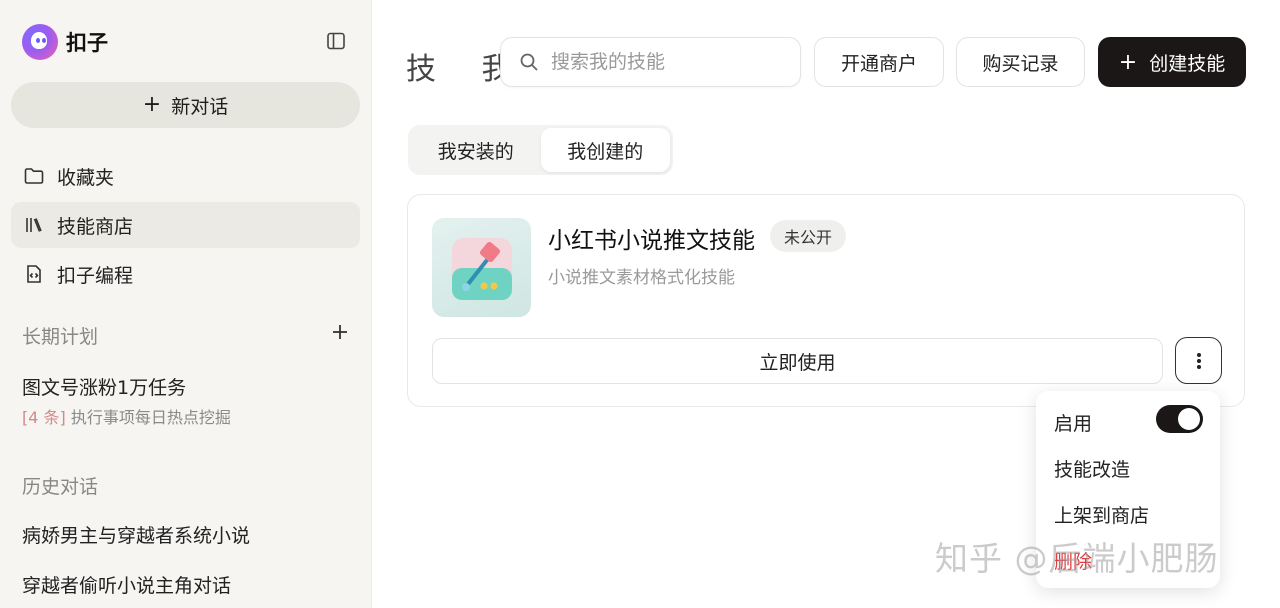 Image resolution: width=1280 pixels, height=608 pixels. What do you see at coordinates (1179, 419) in the screenshot?
I see `enable-toggle` at bounding box center [1179, 419].